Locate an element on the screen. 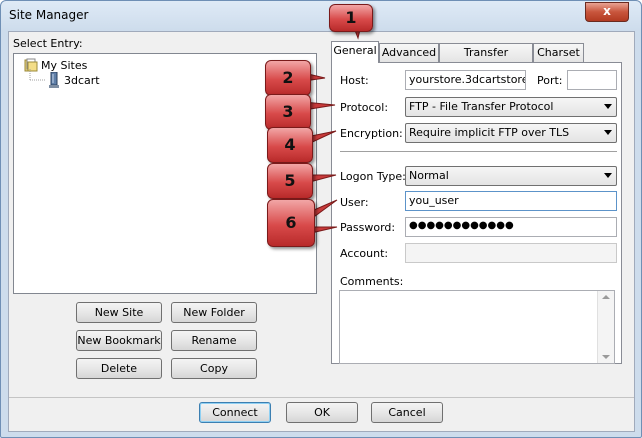  new-site-button: New Site is located at coordinates (119, 312).